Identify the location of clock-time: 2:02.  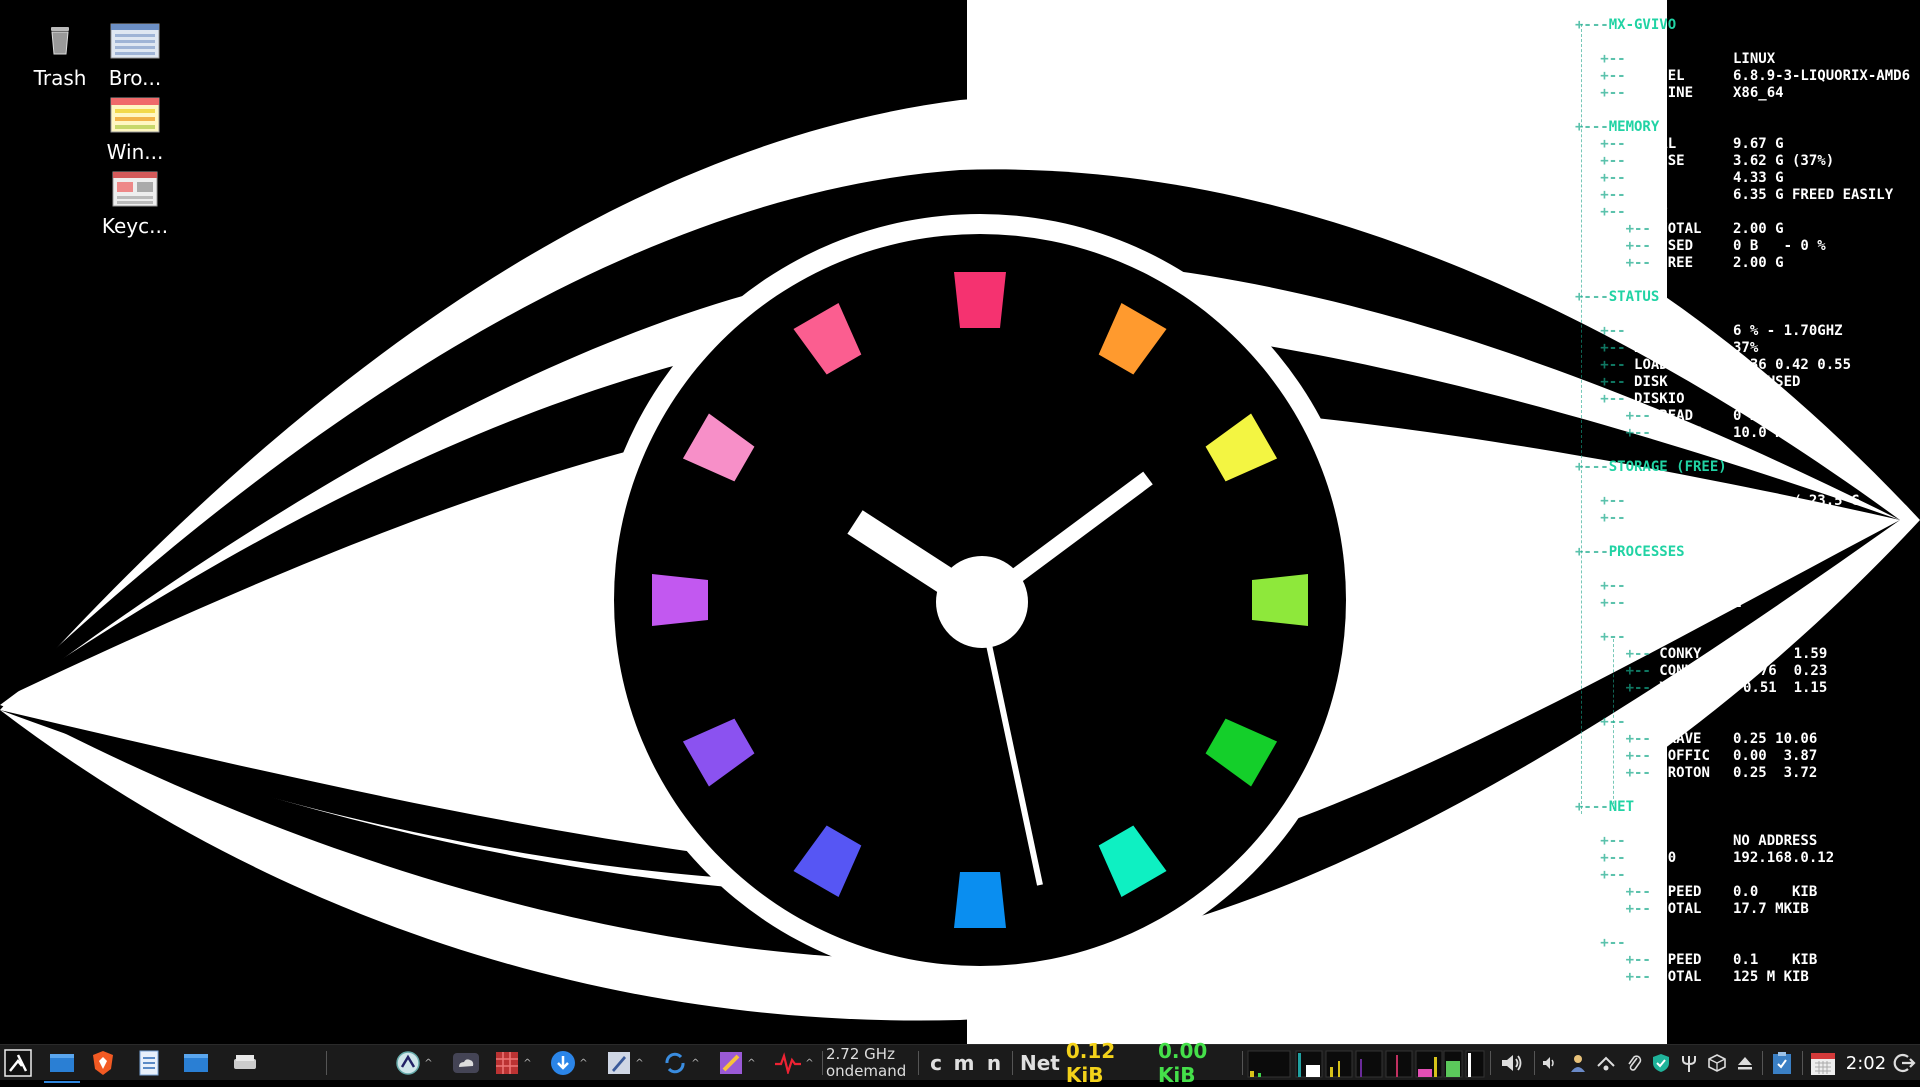
(1866, 1063).